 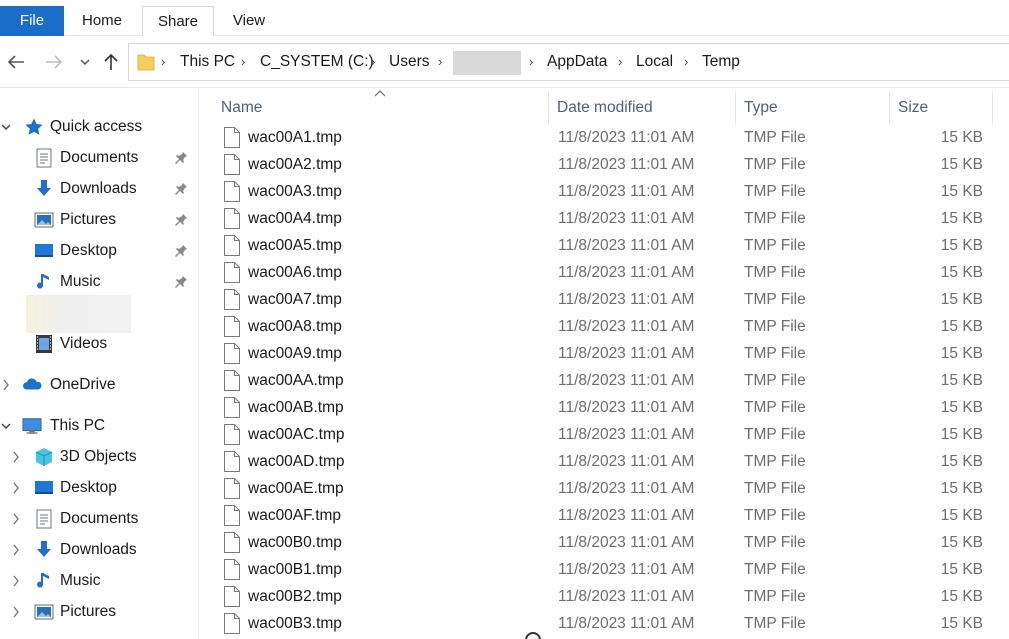 I want to click on ribbon: File Home Share View, so click(x=504, y=18).